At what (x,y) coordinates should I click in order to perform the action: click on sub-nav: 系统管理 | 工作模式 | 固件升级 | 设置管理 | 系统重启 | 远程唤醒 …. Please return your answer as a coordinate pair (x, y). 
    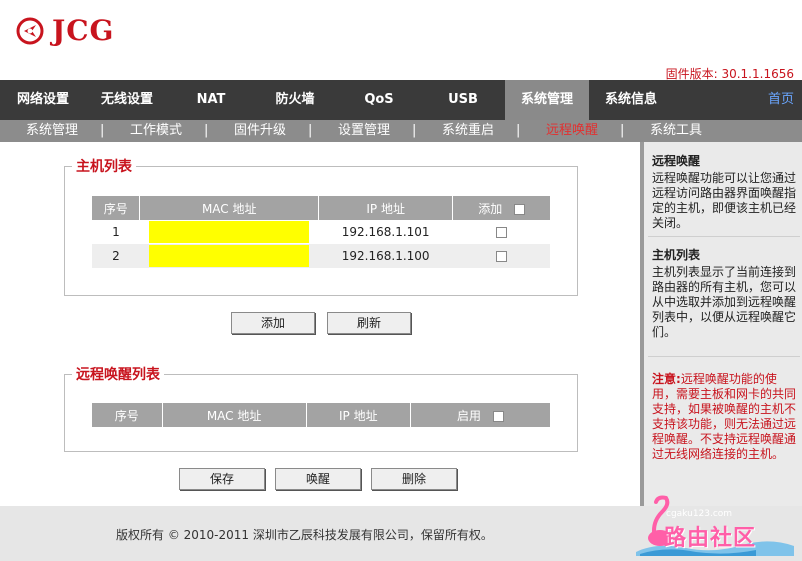
    Looking at the image, I should click on (401, 131).